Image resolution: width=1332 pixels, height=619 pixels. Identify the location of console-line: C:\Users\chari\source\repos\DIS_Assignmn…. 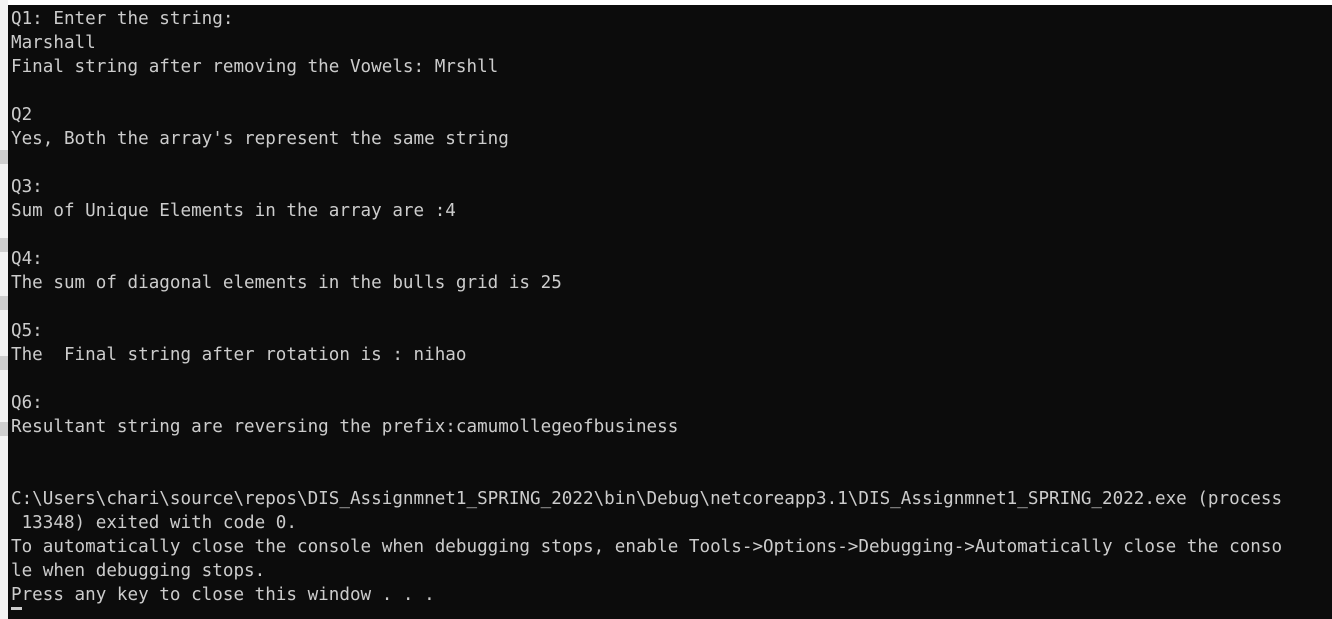
(647, 499).